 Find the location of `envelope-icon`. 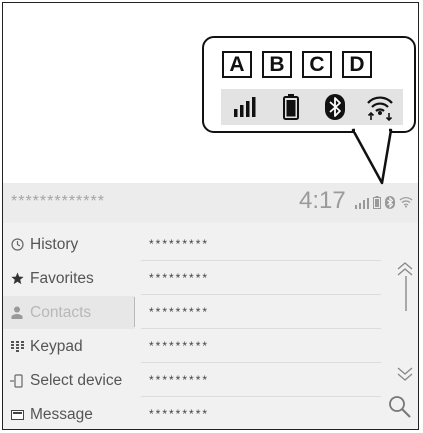

envelope-icon is located at coordinates (17, 414).